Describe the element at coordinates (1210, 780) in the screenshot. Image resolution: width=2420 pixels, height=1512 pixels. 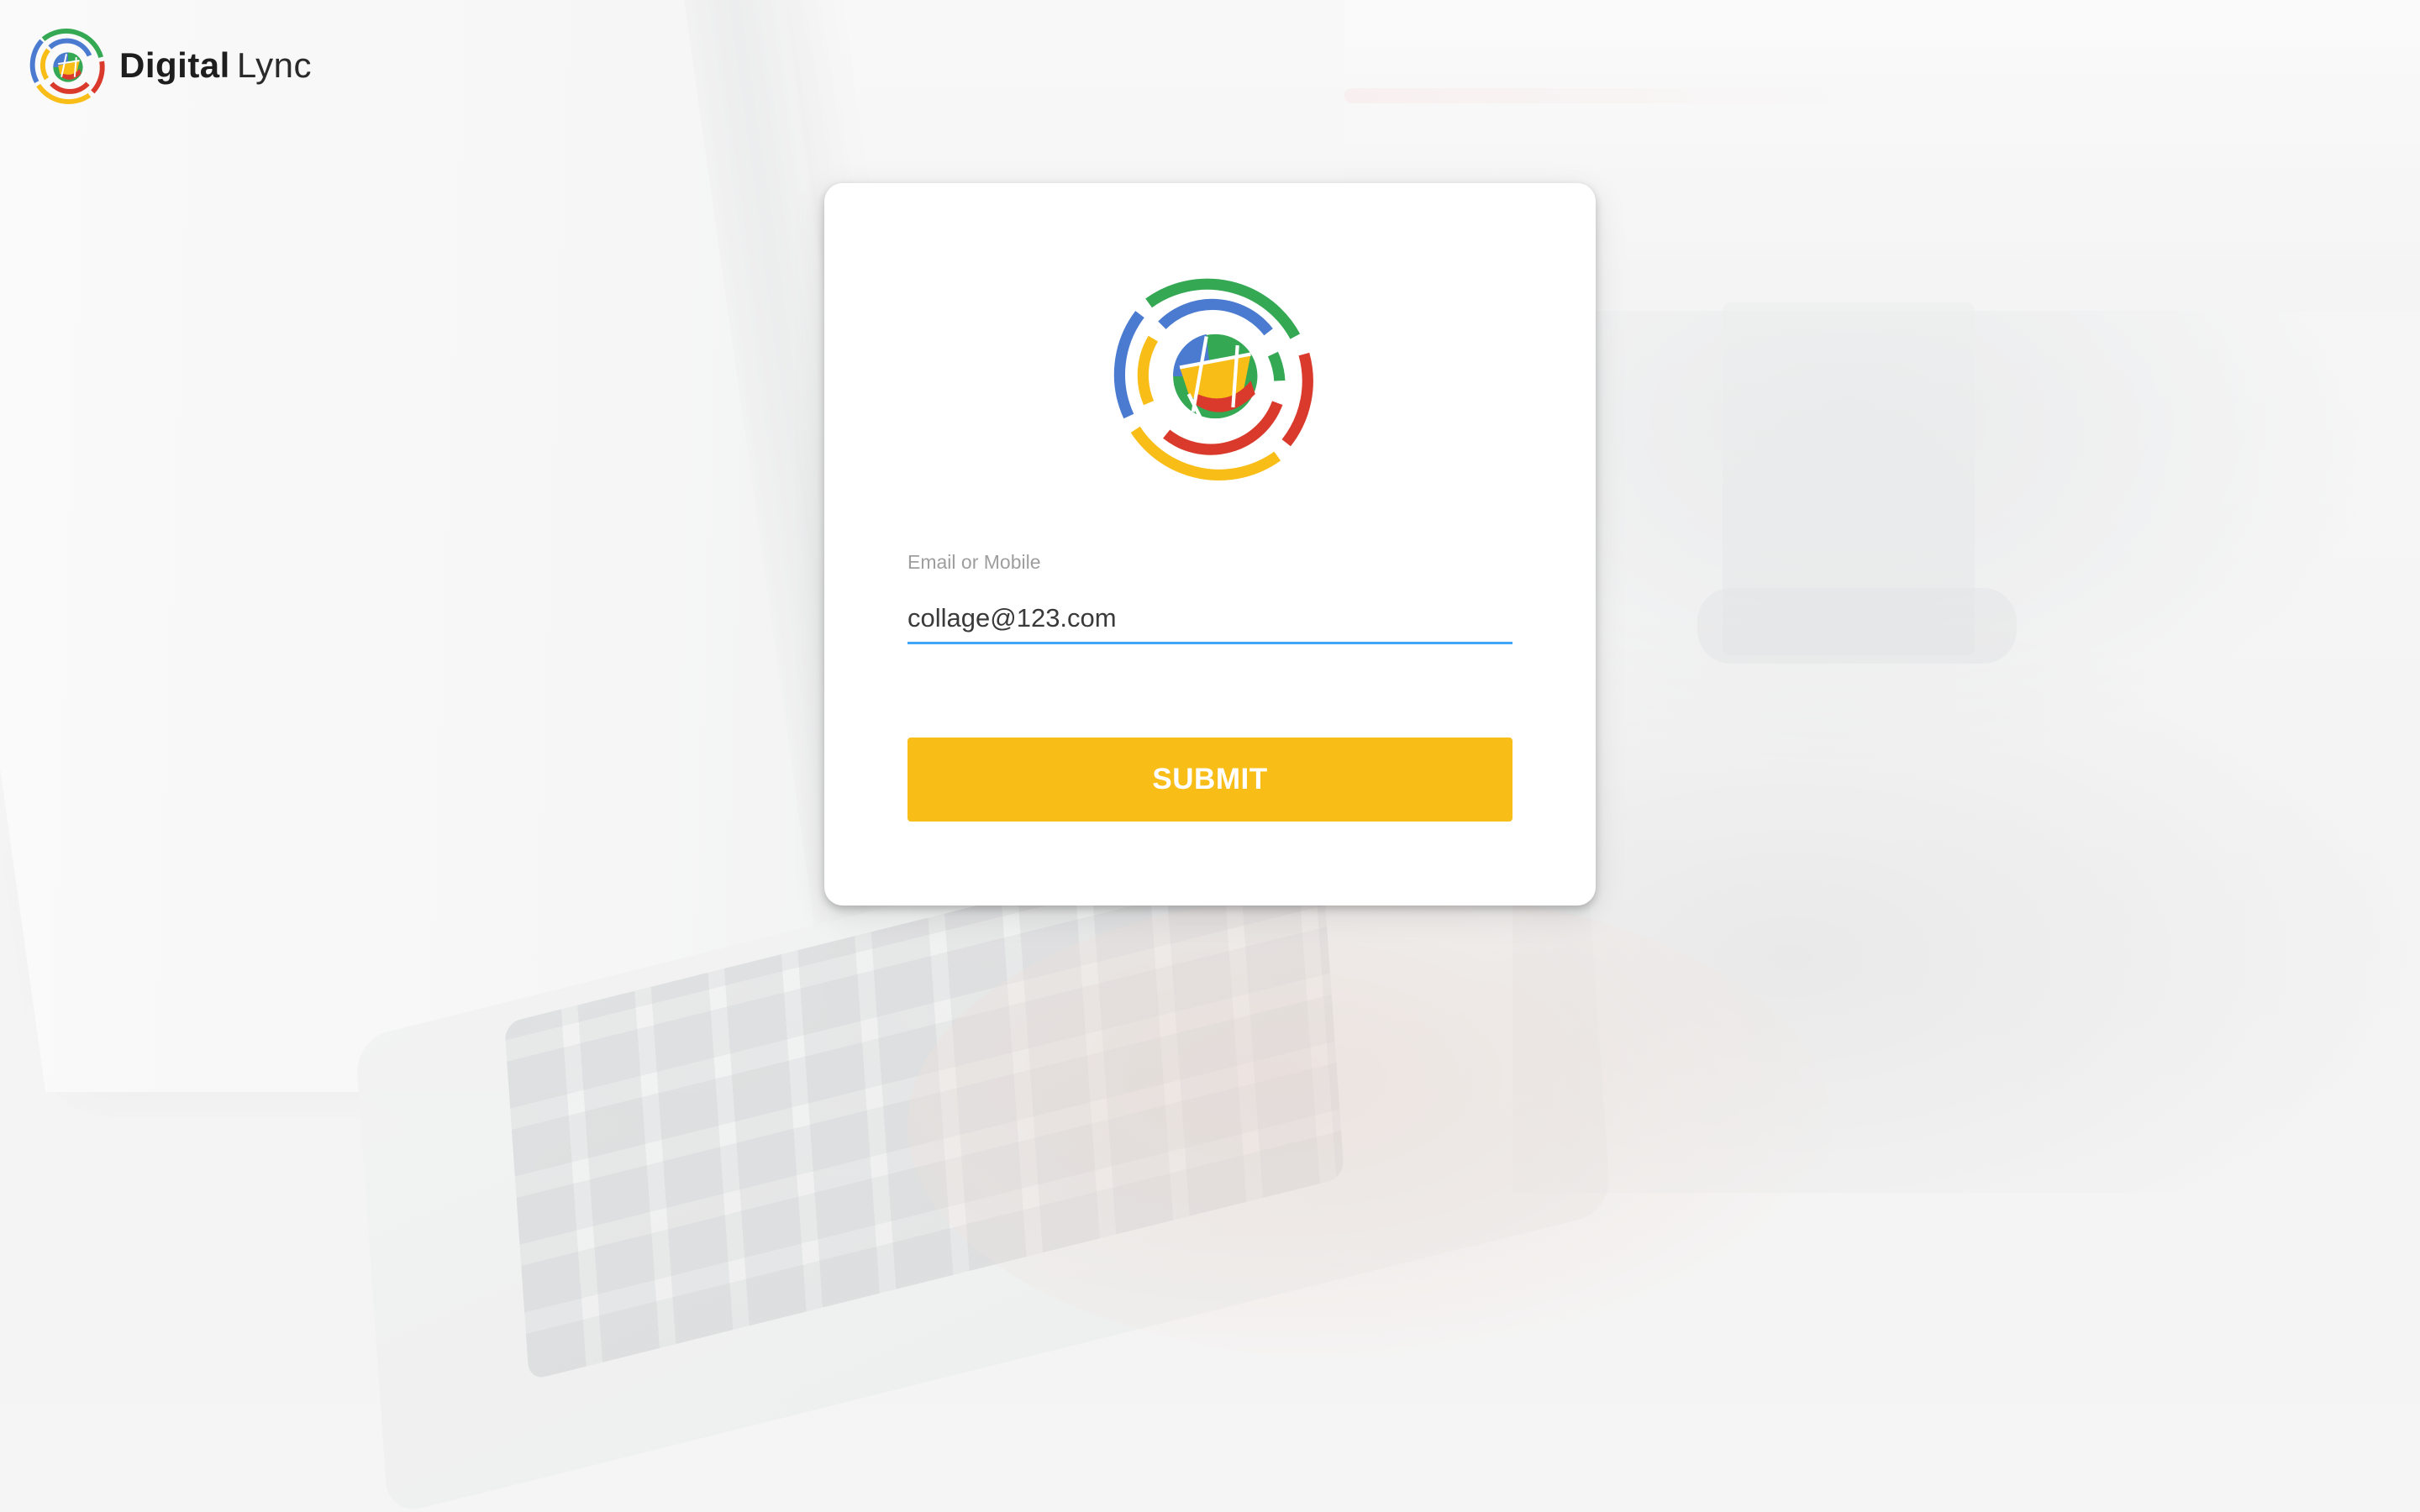
I see `submit-button: SUBMIT` at that location.